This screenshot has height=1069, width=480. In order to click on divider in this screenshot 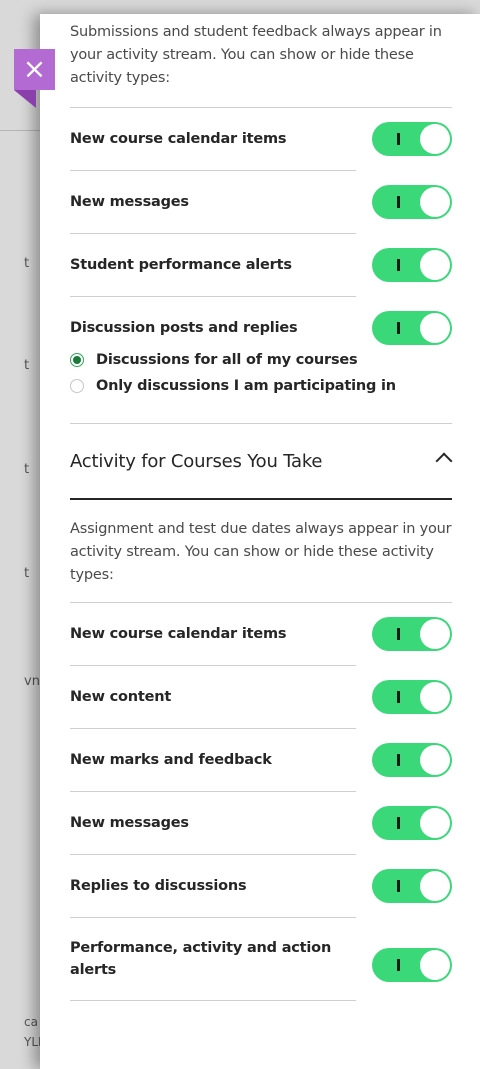, I will do `click(213, 1000)`.